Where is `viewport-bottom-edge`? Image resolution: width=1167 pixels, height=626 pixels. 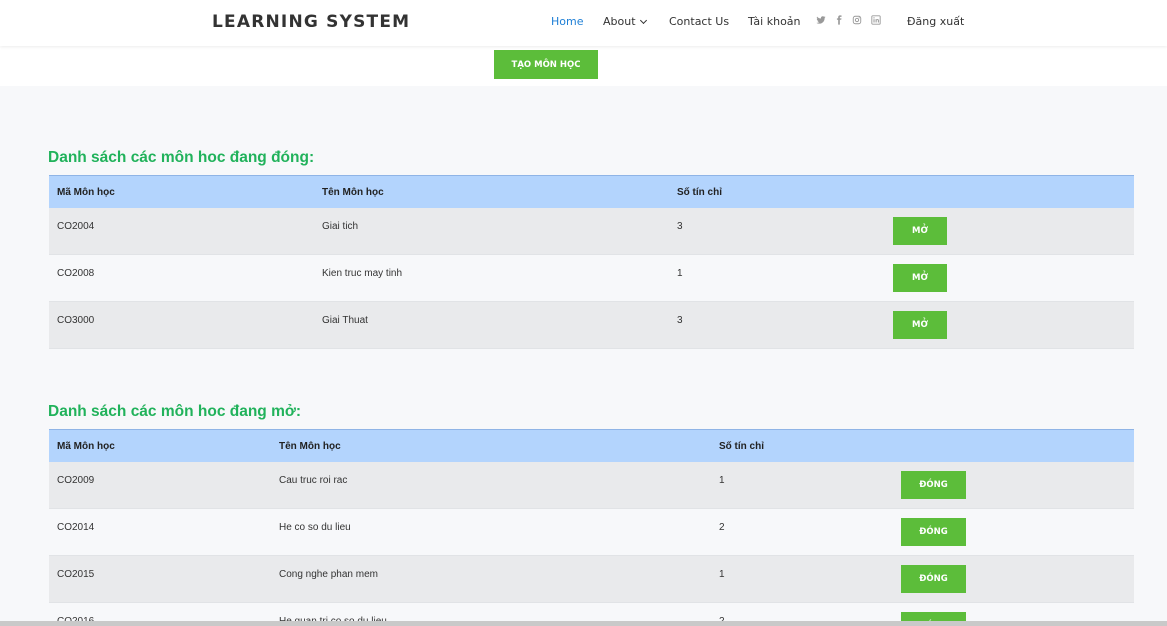 viewport-bottom-edge is located at coordinates (583, 623).